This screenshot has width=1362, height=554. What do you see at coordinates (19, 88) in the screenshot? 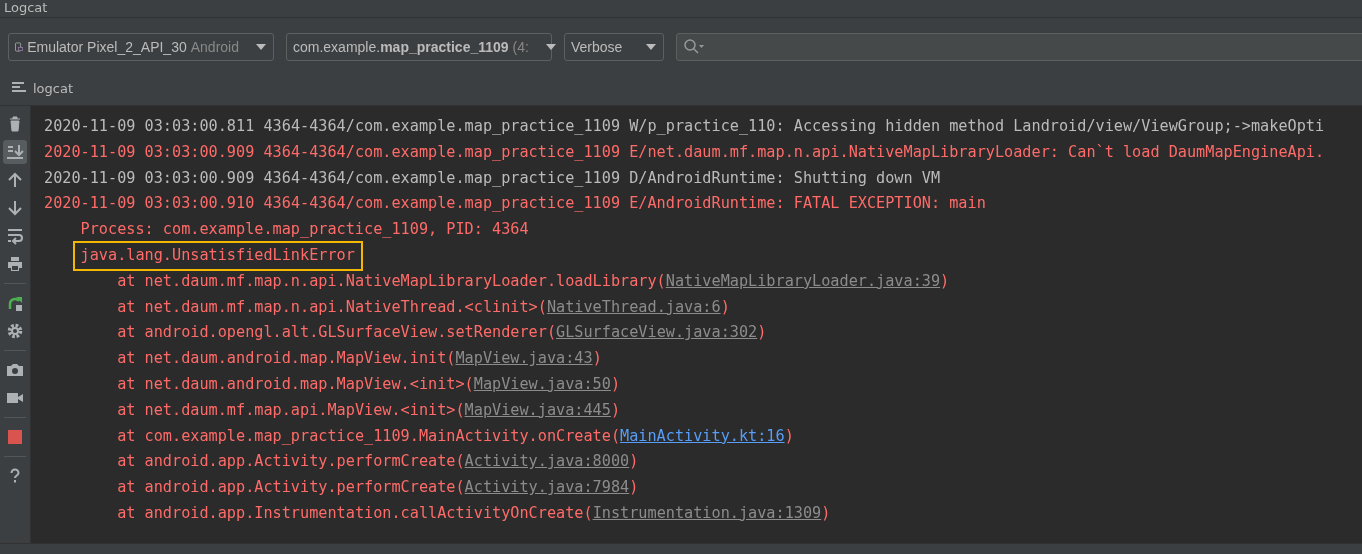
I see `lines-icon` at bounding box center [19, 88].